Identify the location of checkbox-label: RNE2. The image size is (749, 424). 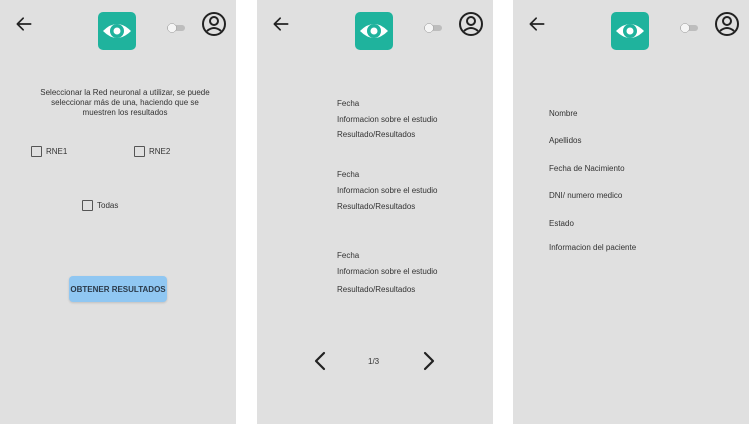
(160, 151).